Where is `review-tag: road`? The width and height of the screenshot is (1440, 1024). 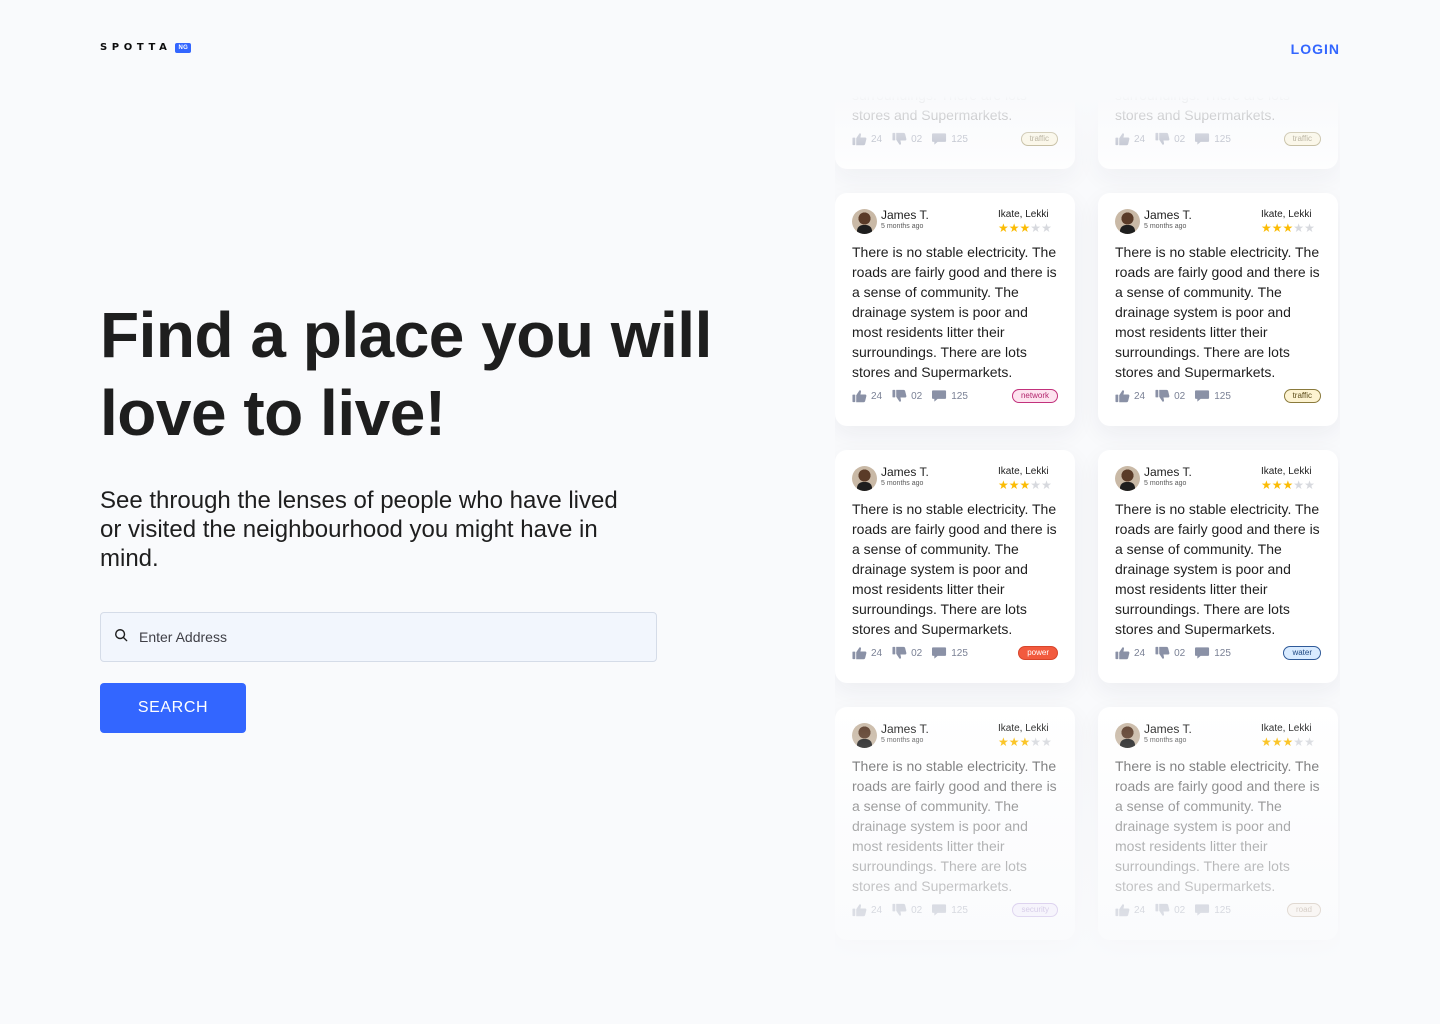 review-tag: road is located at coordinates (1303, 910).